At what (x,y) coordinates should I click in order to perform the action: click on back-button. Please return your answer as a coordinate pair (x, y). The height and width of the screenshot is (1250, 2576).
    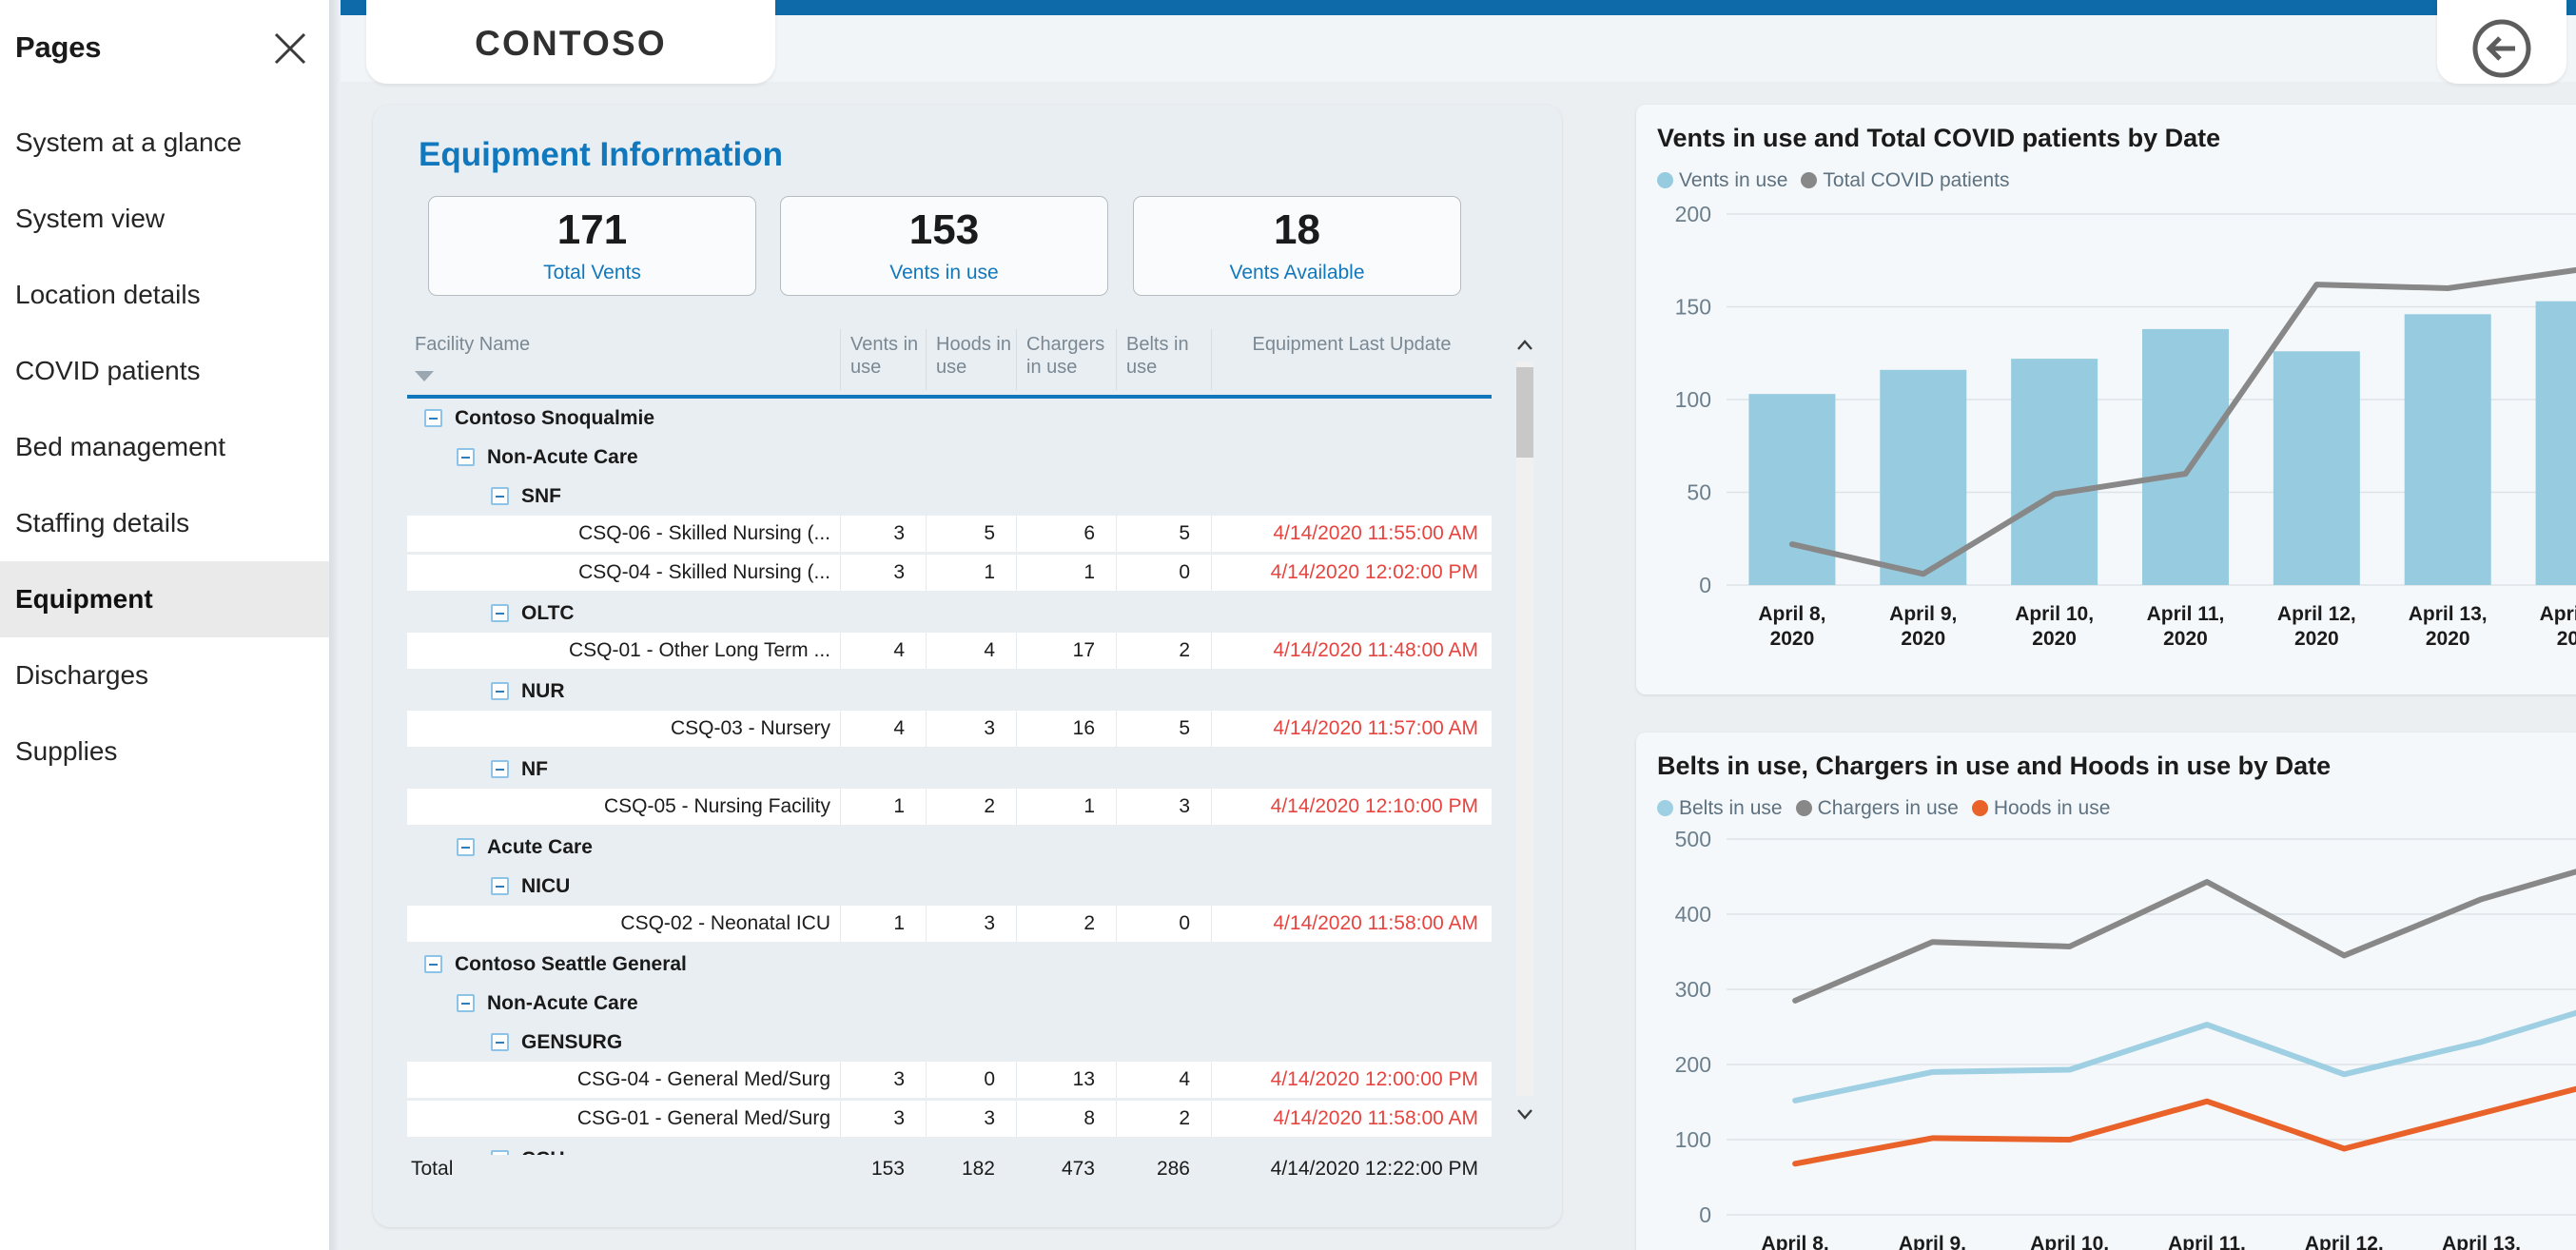
    Looking at the image, I should click on (2501, 42).